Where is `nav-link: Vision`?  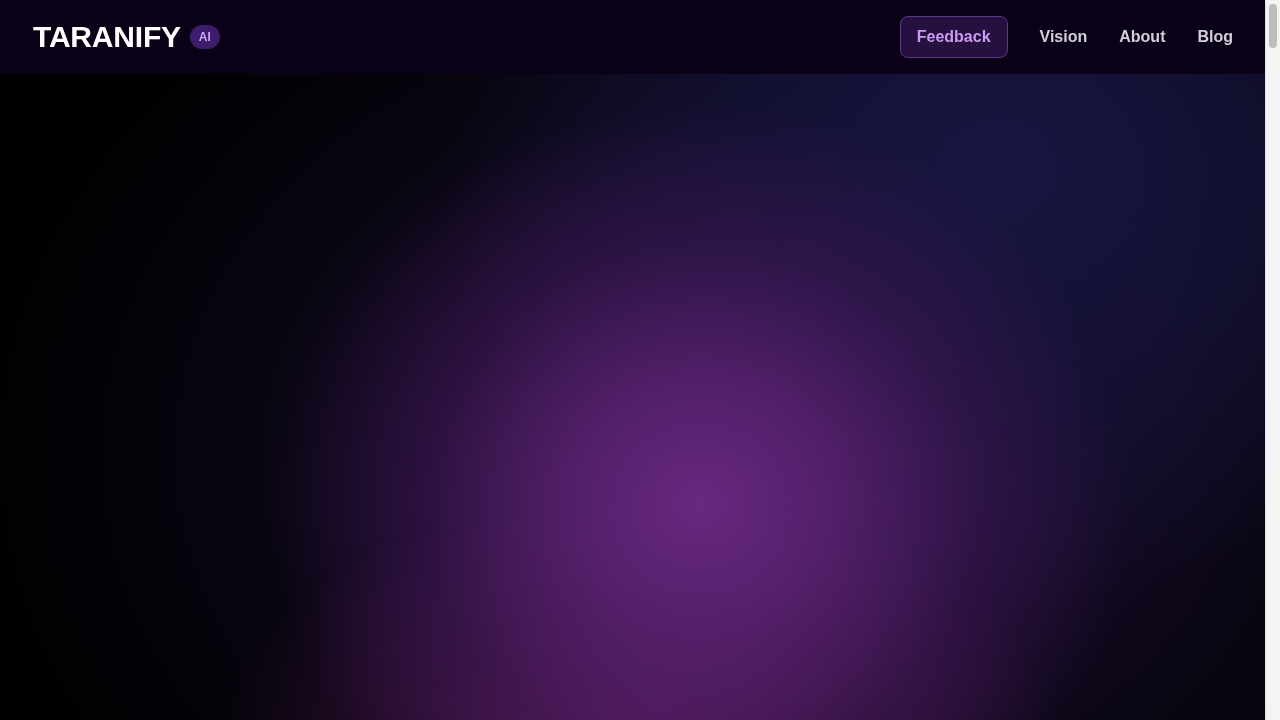
nav-link: Vision is located at coordinates (1063, 37).